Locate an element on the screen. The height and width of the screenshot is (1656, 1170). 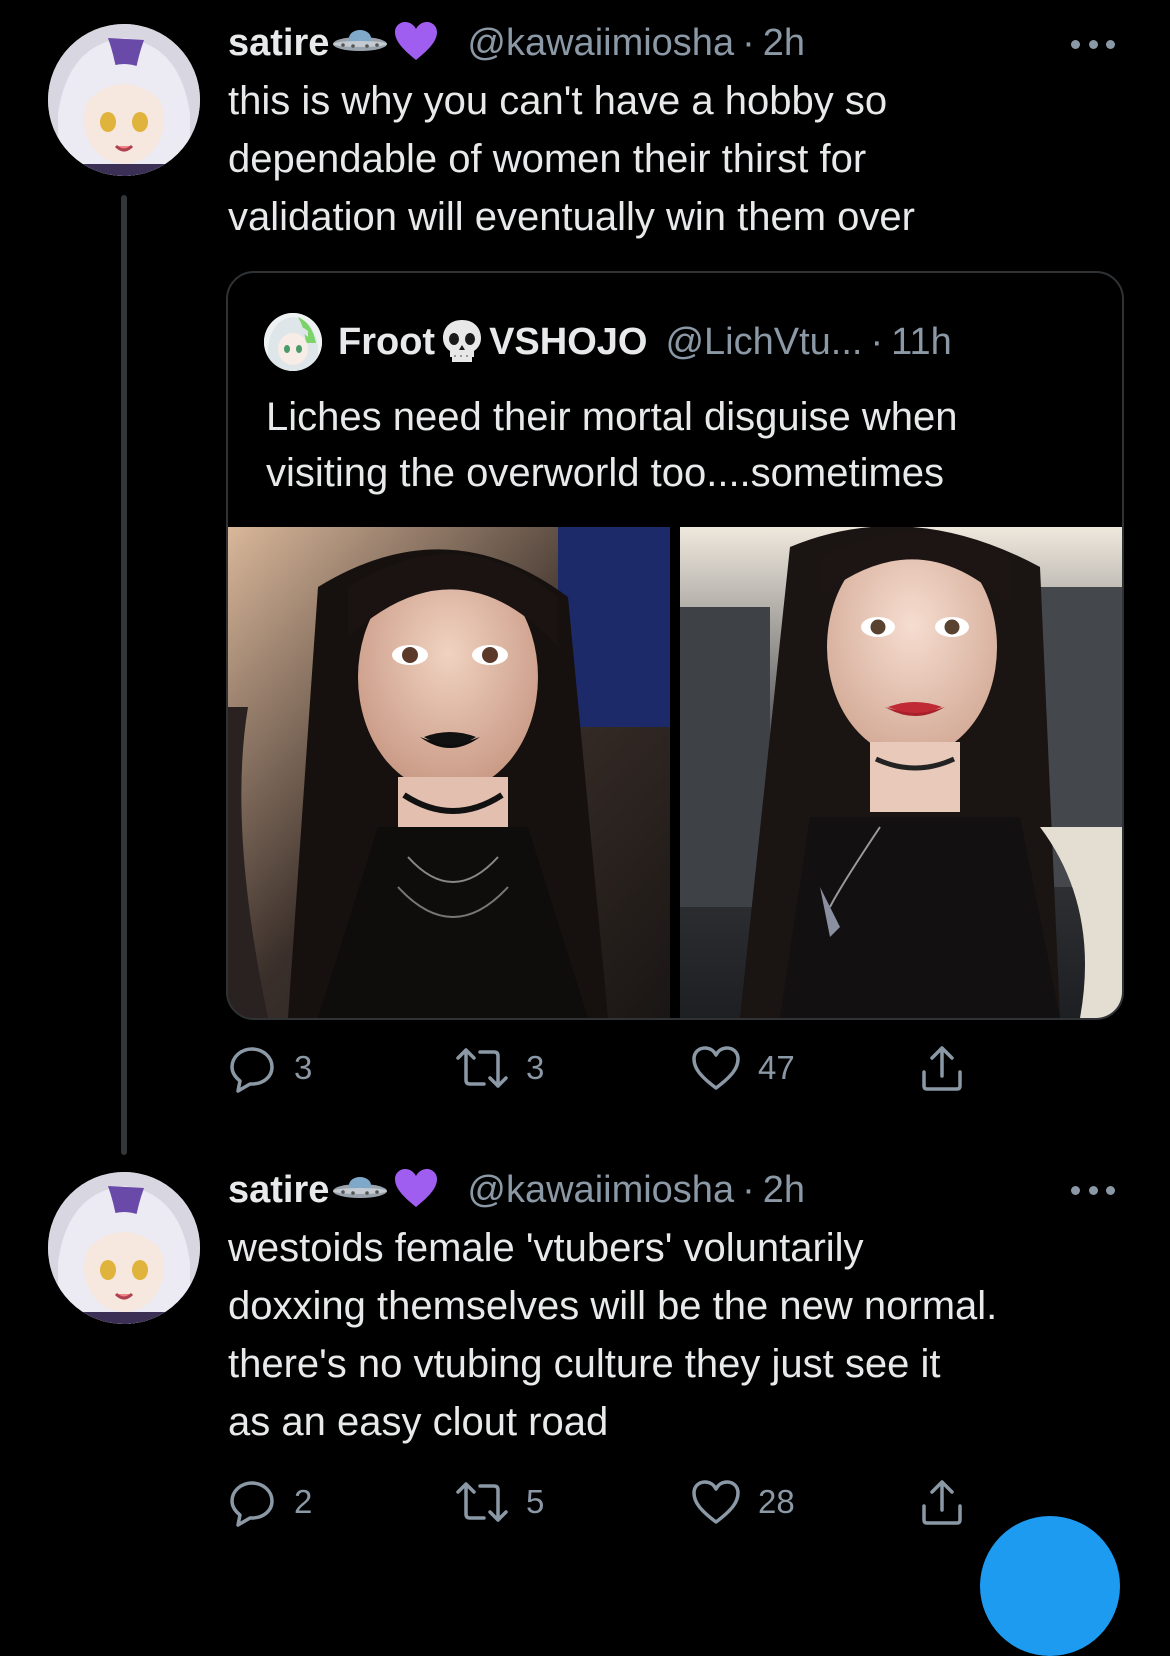
reply-button: 3 is located at coordinates (270, 1068).